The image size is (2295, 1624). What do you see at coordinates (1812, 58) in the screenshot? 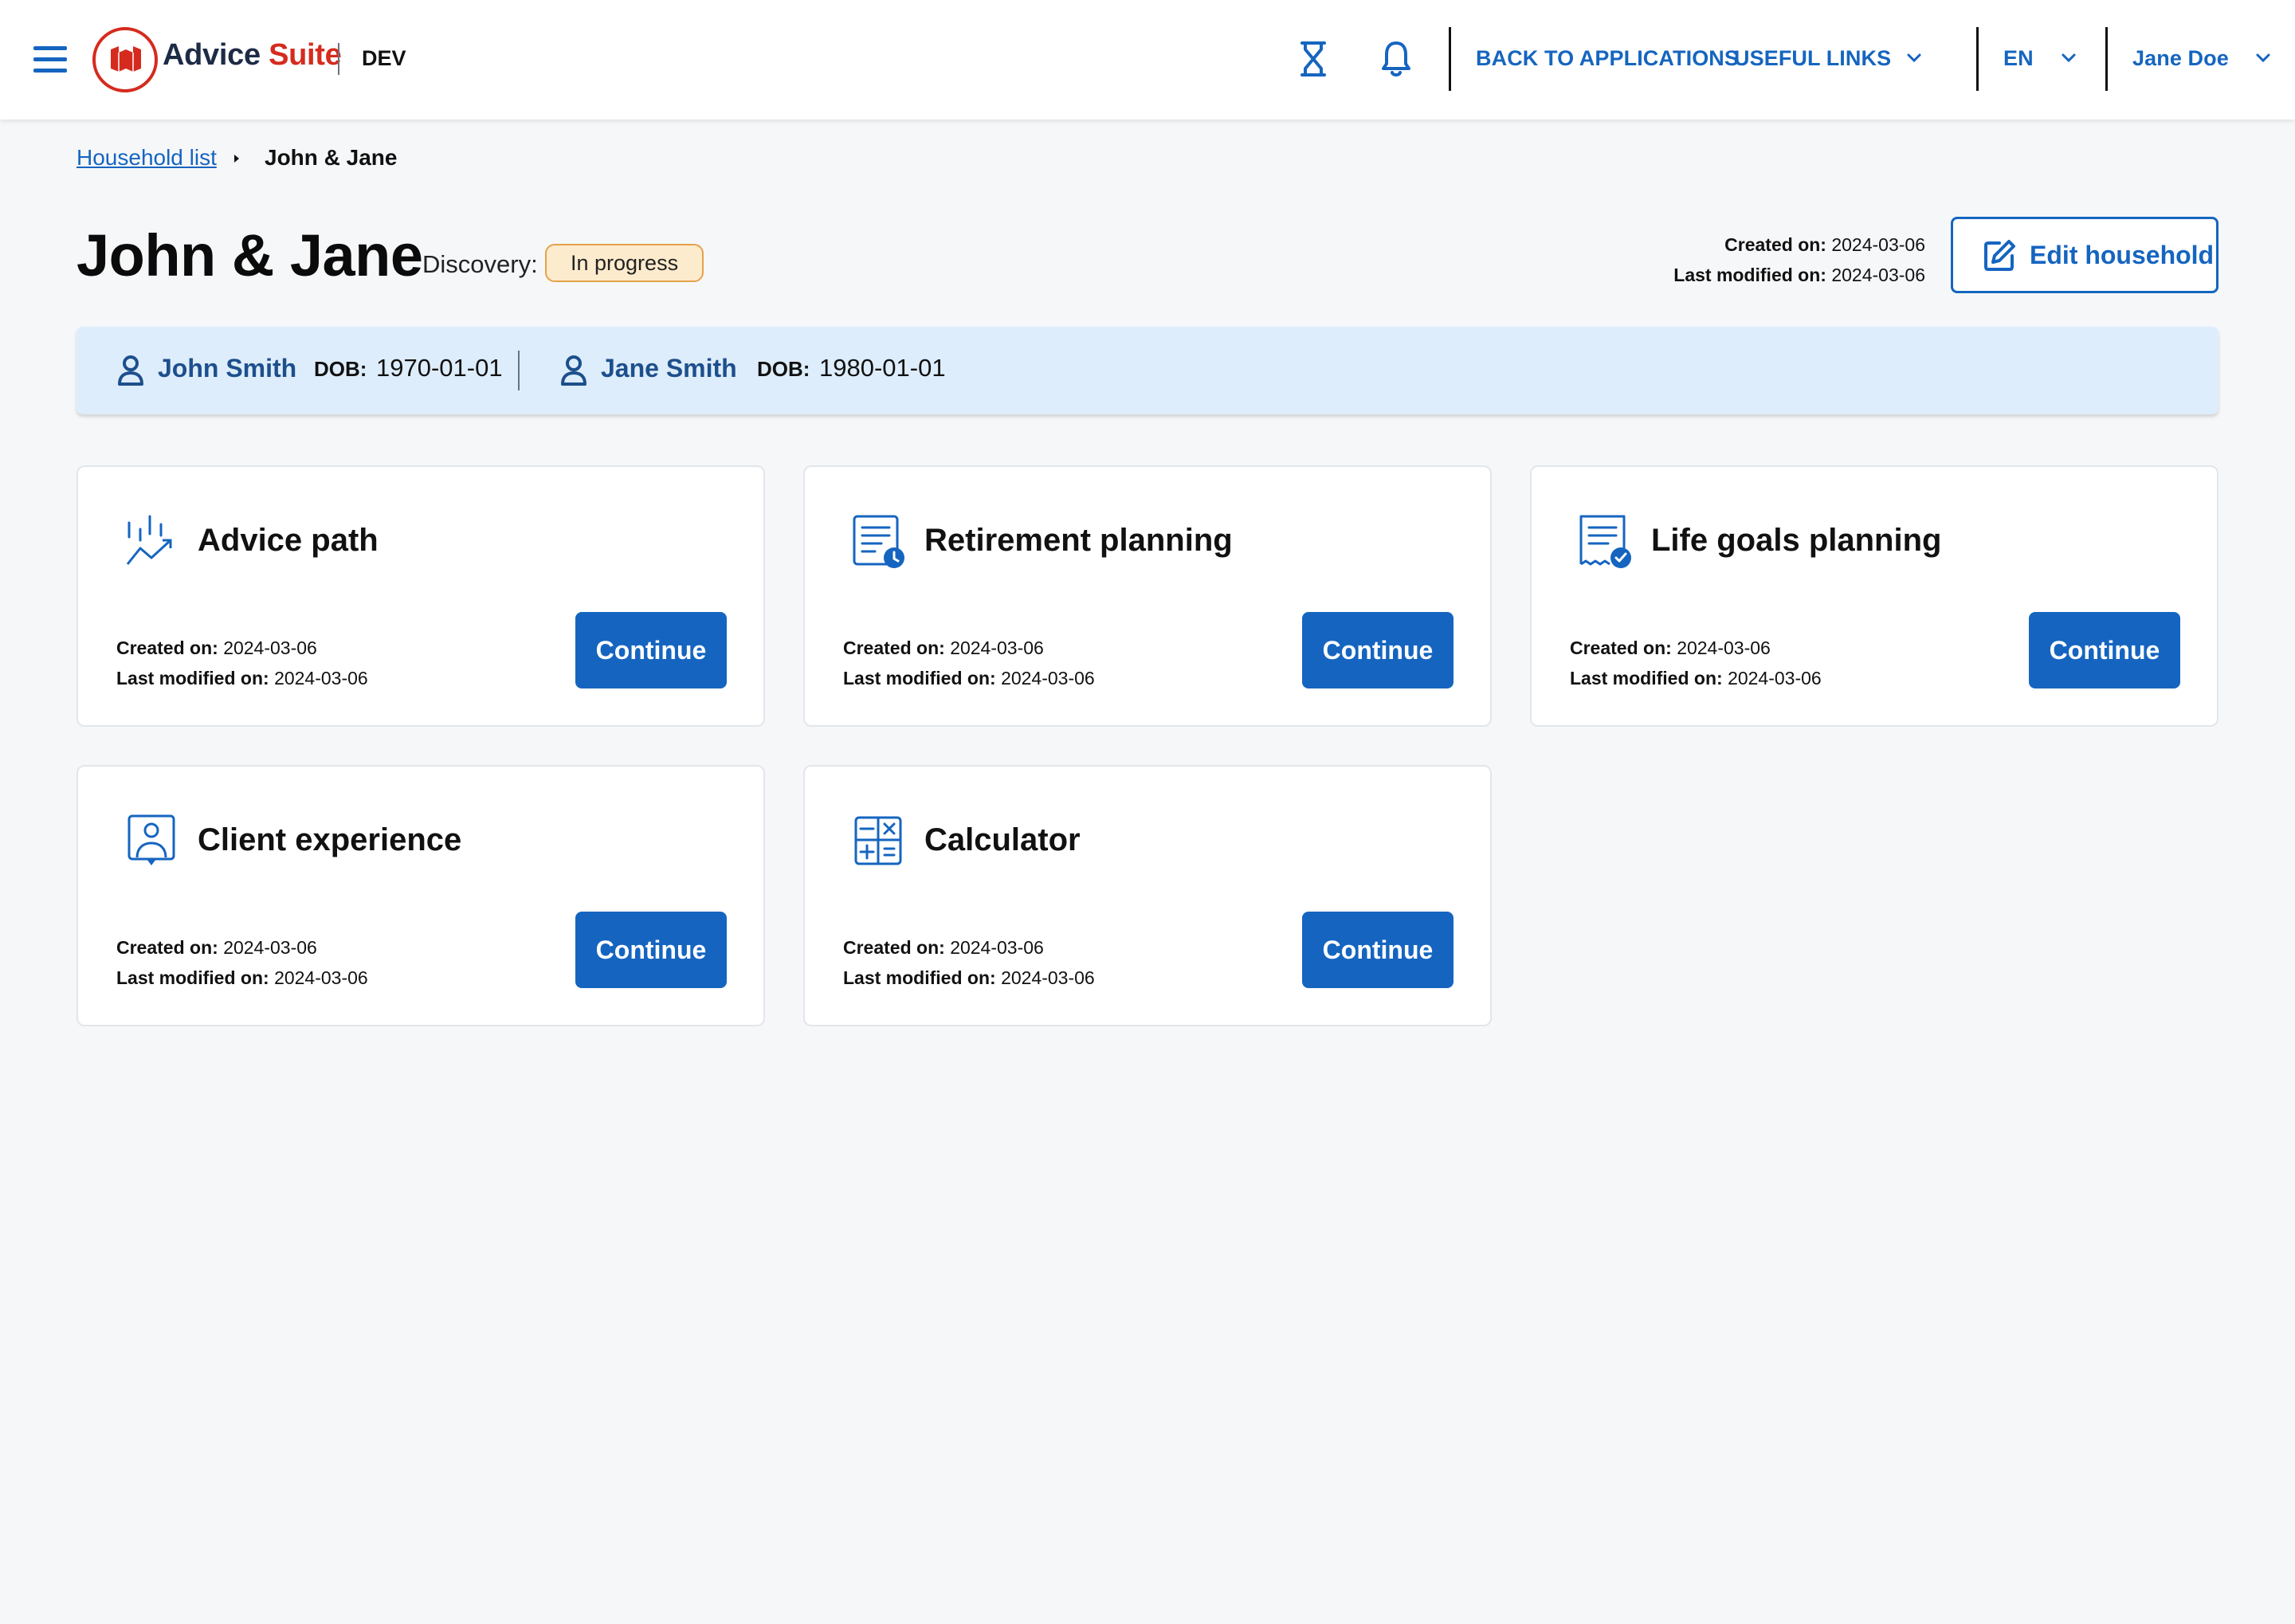
I see `useful-links-menu: USEFUL LINKS` at bounding box center [1812, 58].